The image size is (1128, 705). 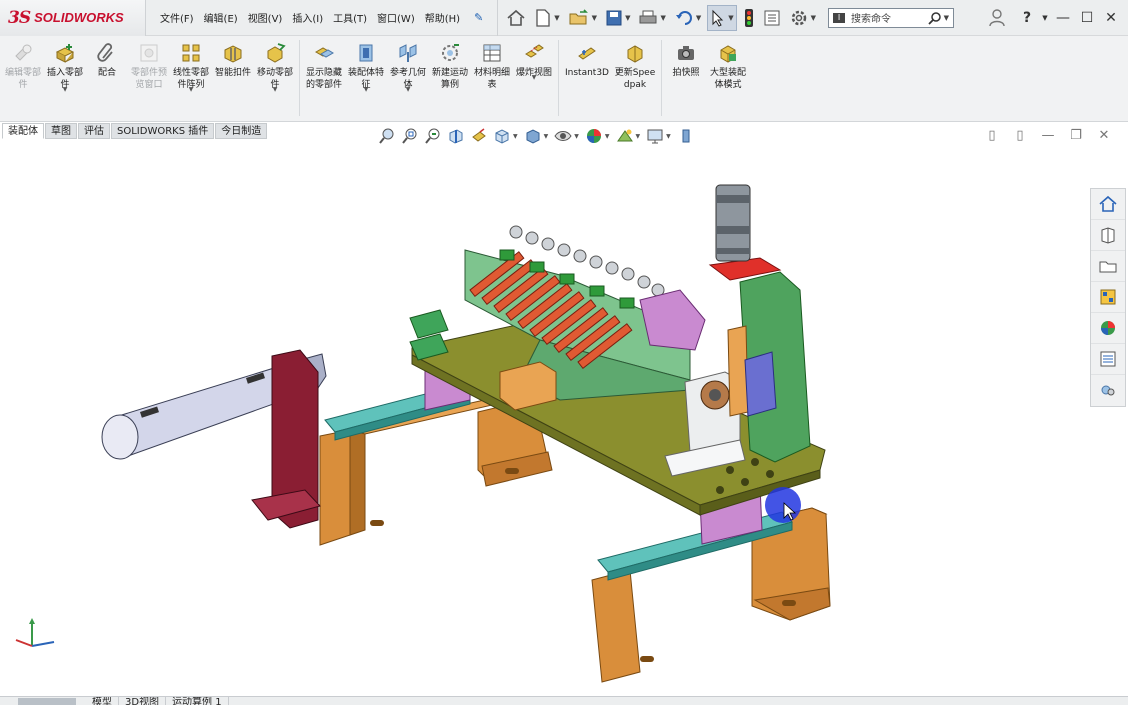 I want to click on save-button: ▼, so click(x=617, y=18).